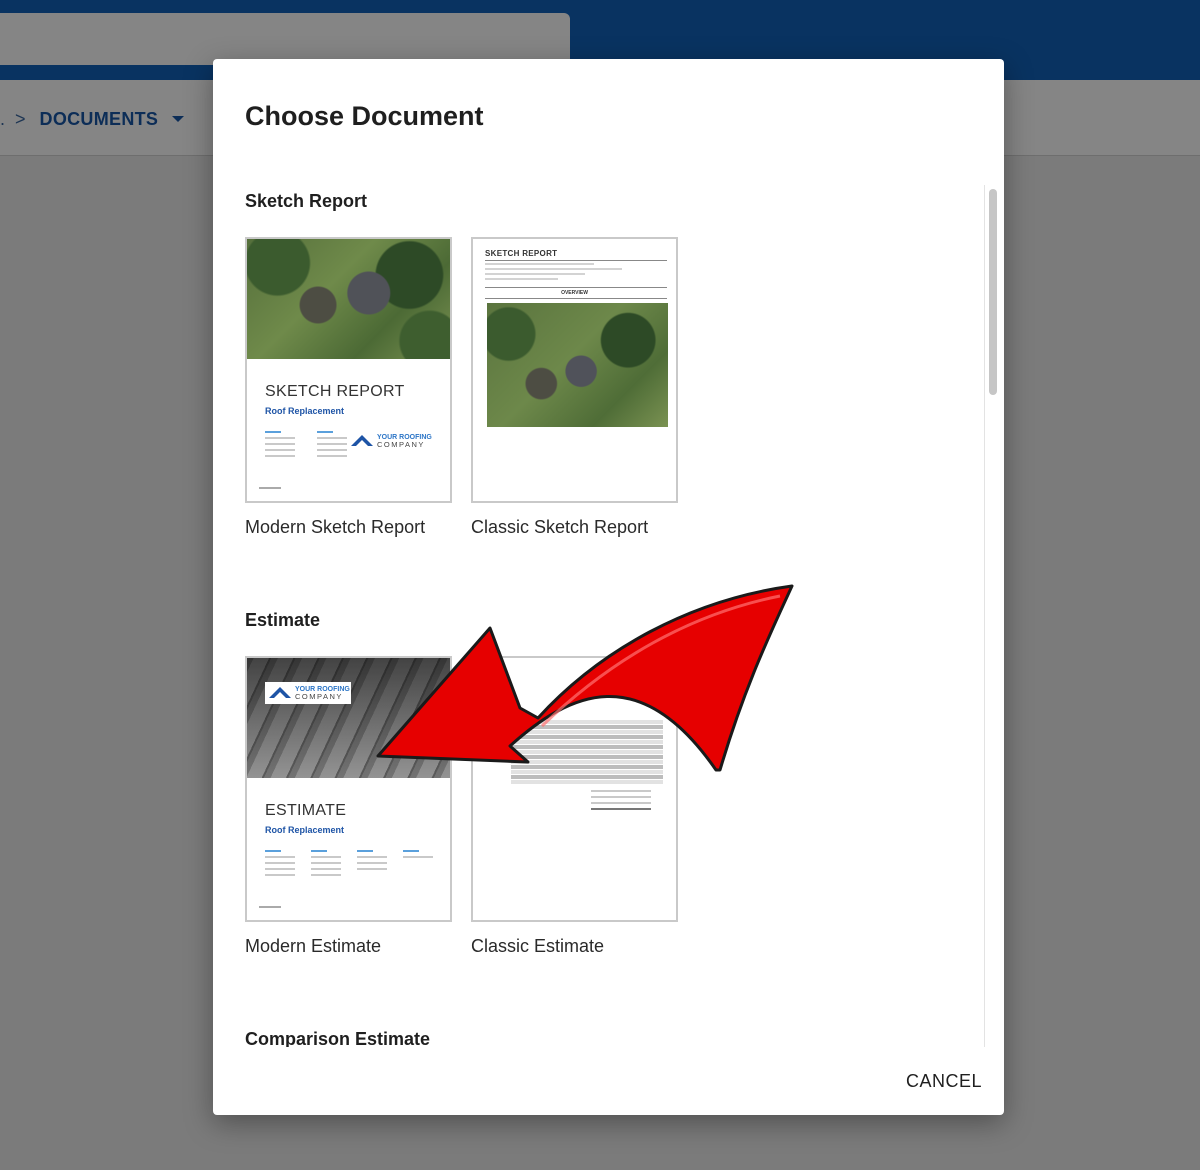 This screenshot has width=1200, height=1170. What do you see at coordinates (348, 527) in the screenshot?
I see `document-label: Modern Sketch Report` at bounding box center [348, 527].